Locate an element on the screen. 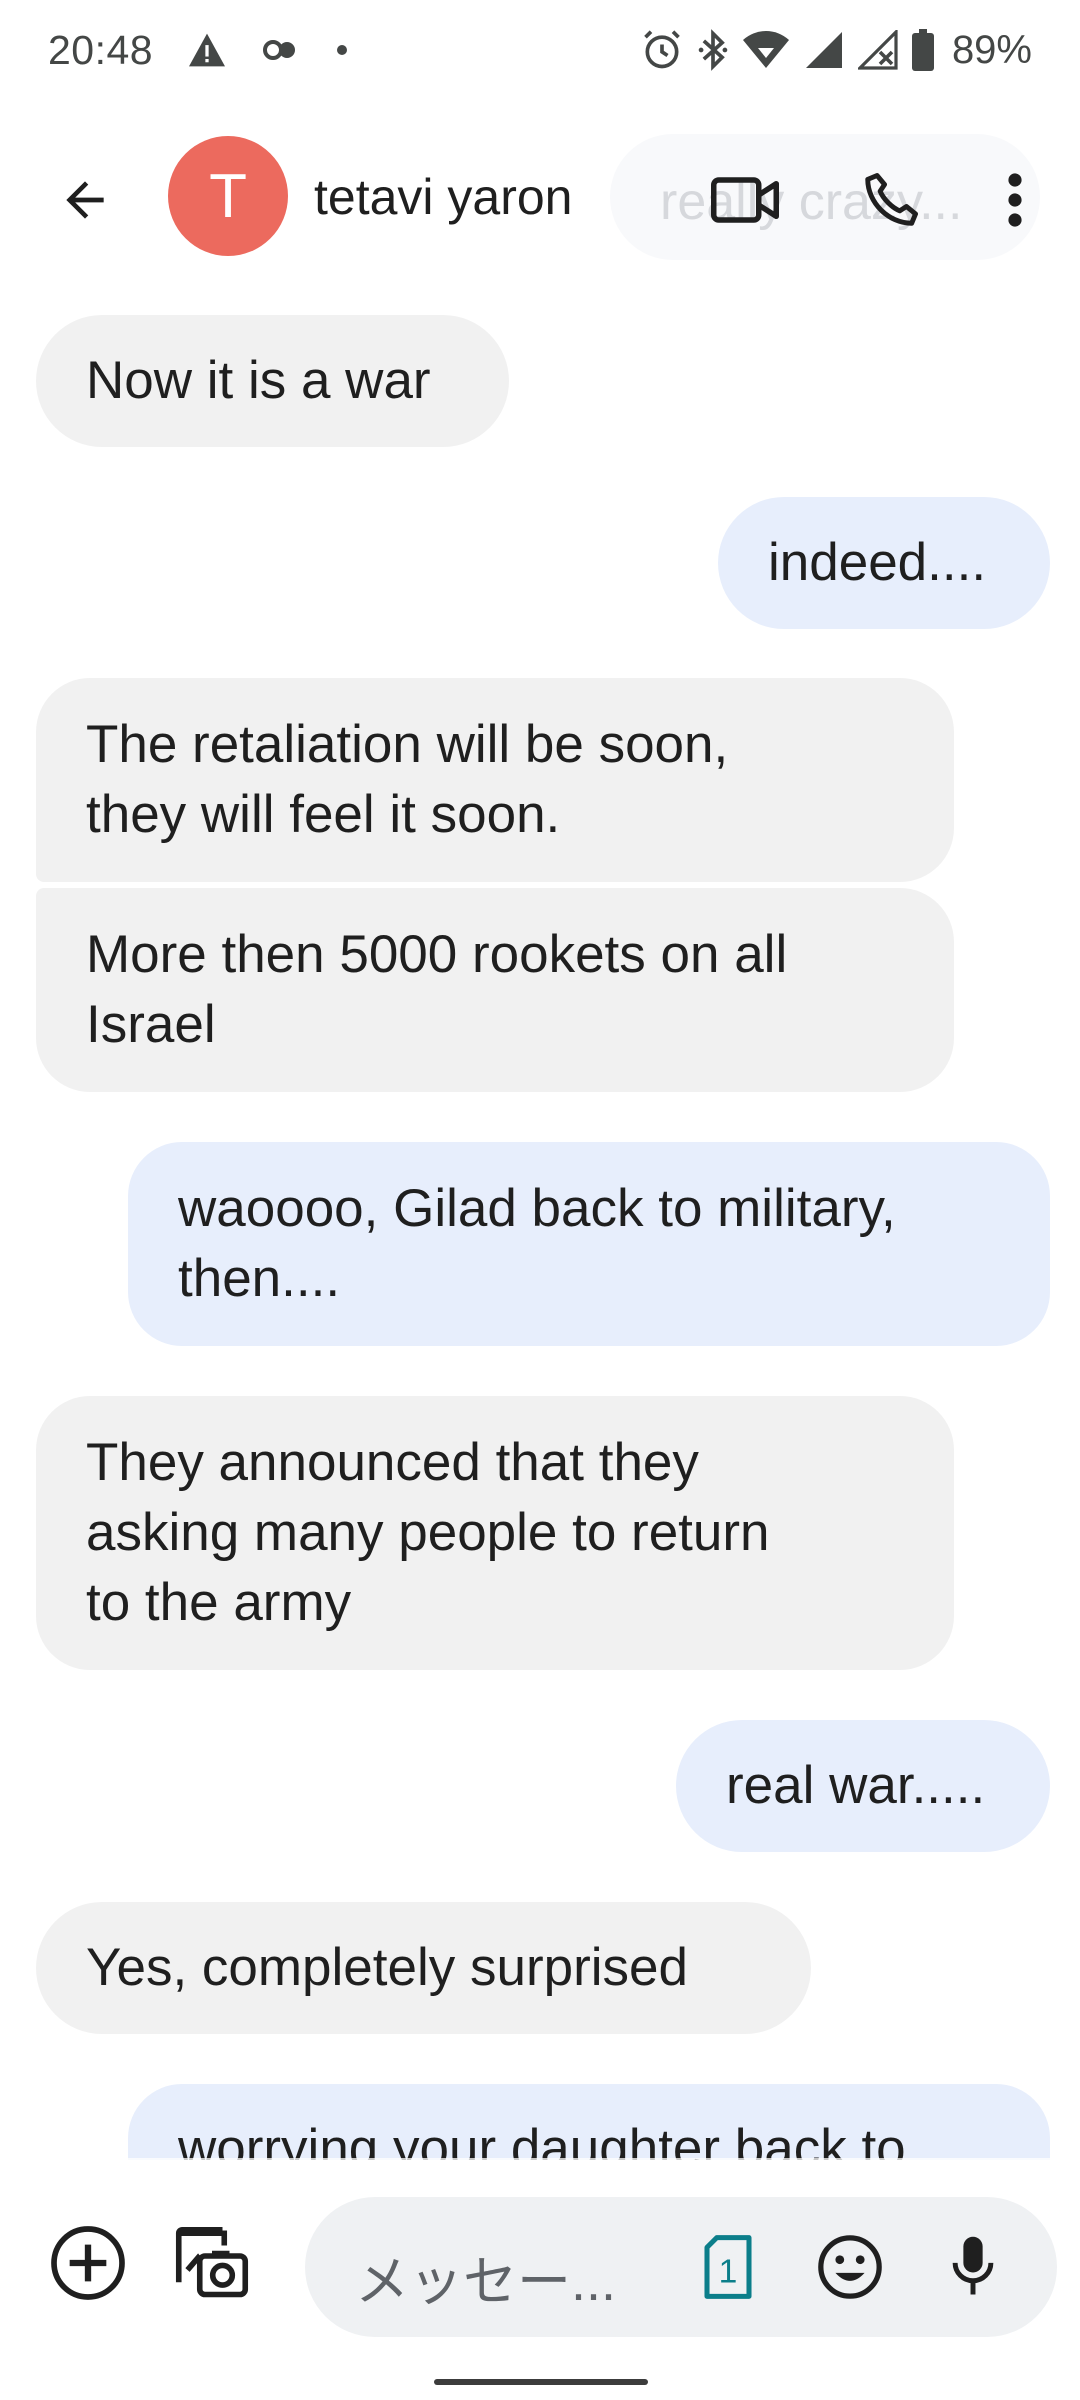  sim-card-icon: 1 is located at coordinates (728, 2267).